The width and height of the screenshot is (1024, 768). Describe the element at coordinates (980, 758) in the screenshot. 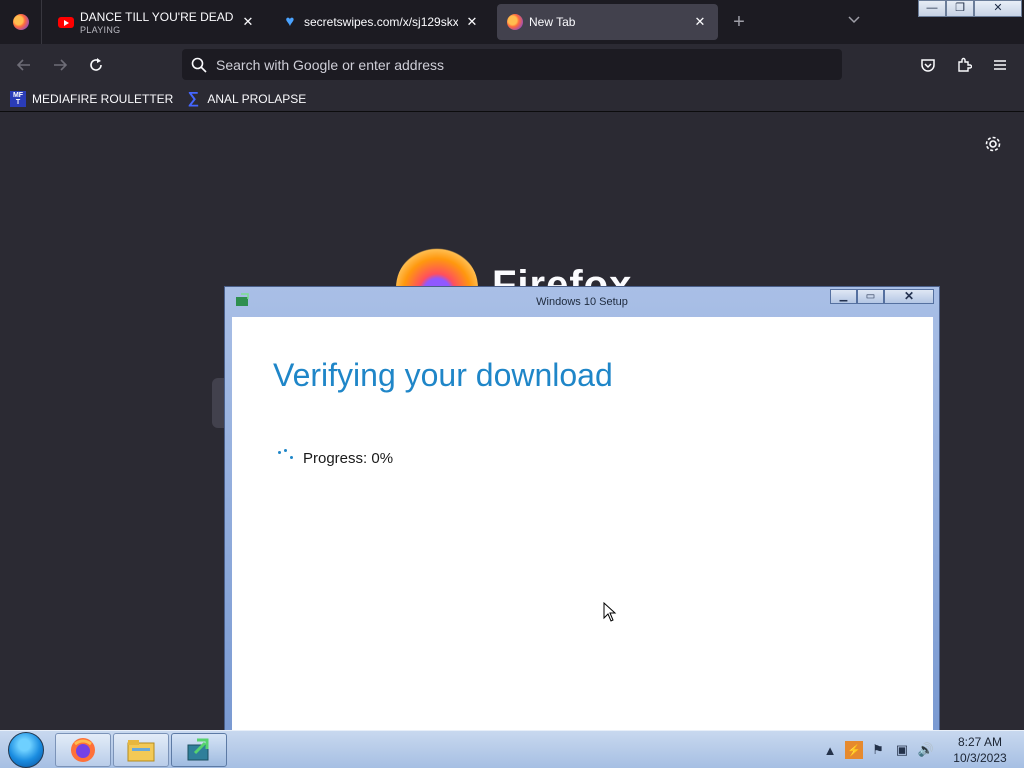

I see `clock-date: 10/3/2023` at that location.